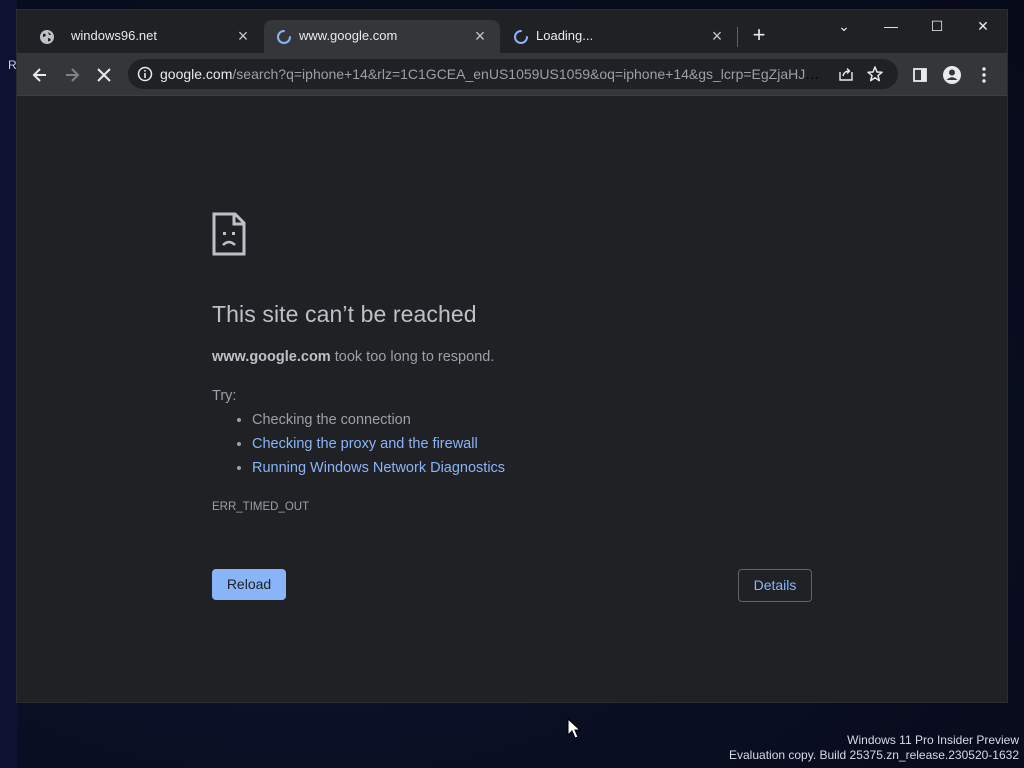 The height and width of the screenshot is (768, 1024). I want to click on more-vertical-icon, so click(984, 75).